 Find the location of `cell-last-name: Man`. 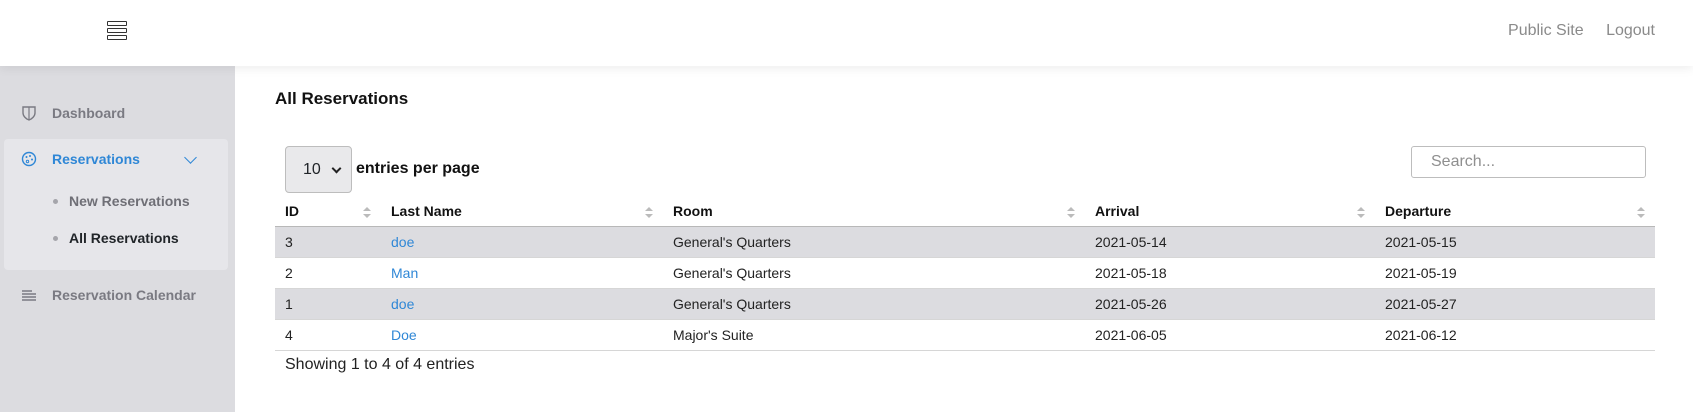

cell-last-name: Man is located at coordinates (522, 273).